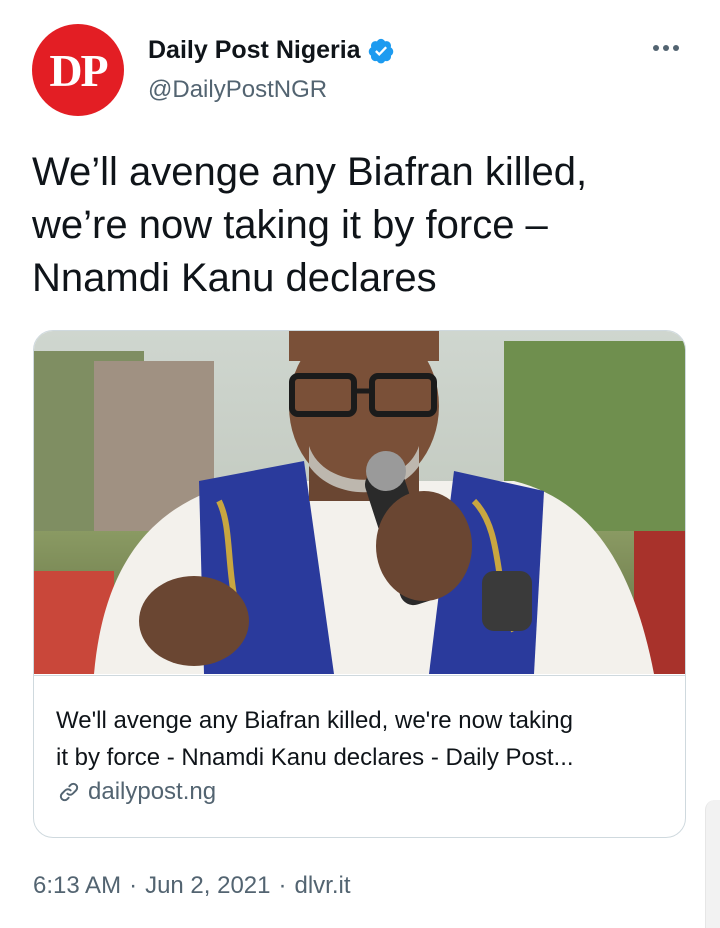 Image resolution: width=720 pixels, height=928 pixels. I want to click on more-options-icon, so click(656, 48).